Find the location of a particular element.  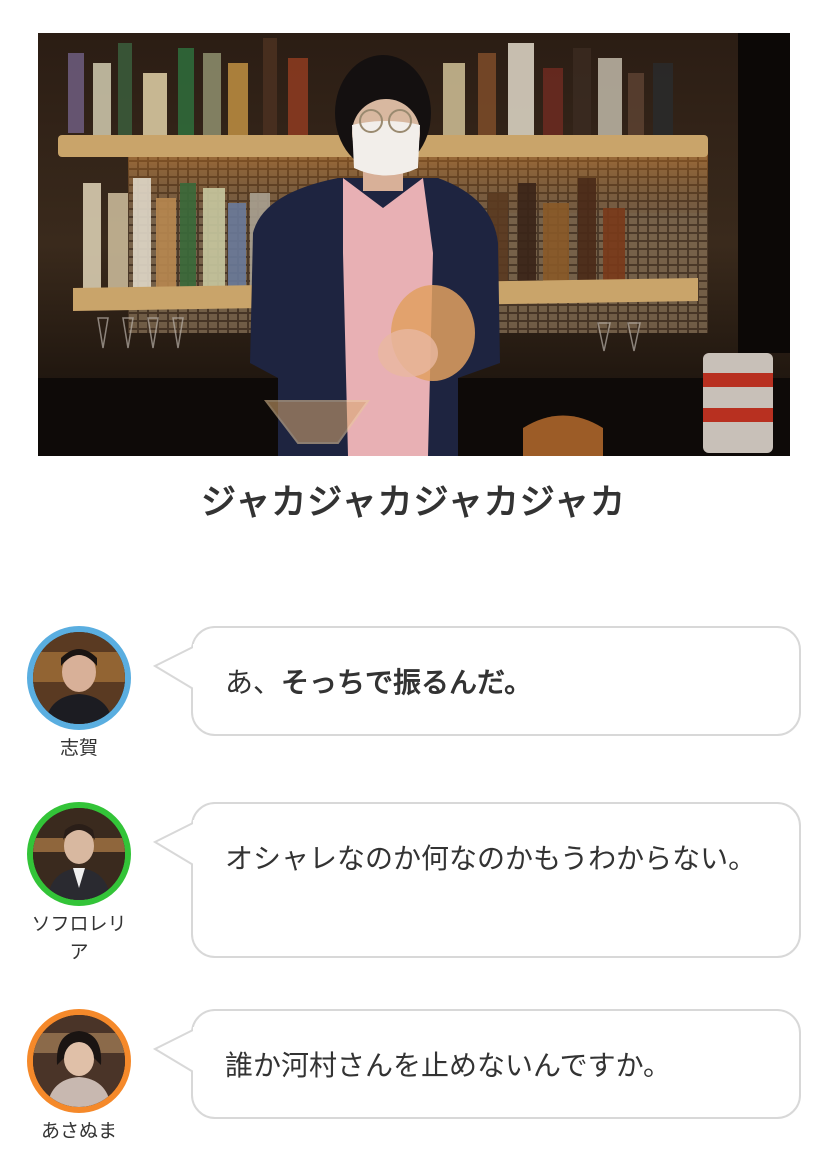

speech-bubble: 誰か河村さんを止めないんですか。 is located at coordinates (477, 1064).